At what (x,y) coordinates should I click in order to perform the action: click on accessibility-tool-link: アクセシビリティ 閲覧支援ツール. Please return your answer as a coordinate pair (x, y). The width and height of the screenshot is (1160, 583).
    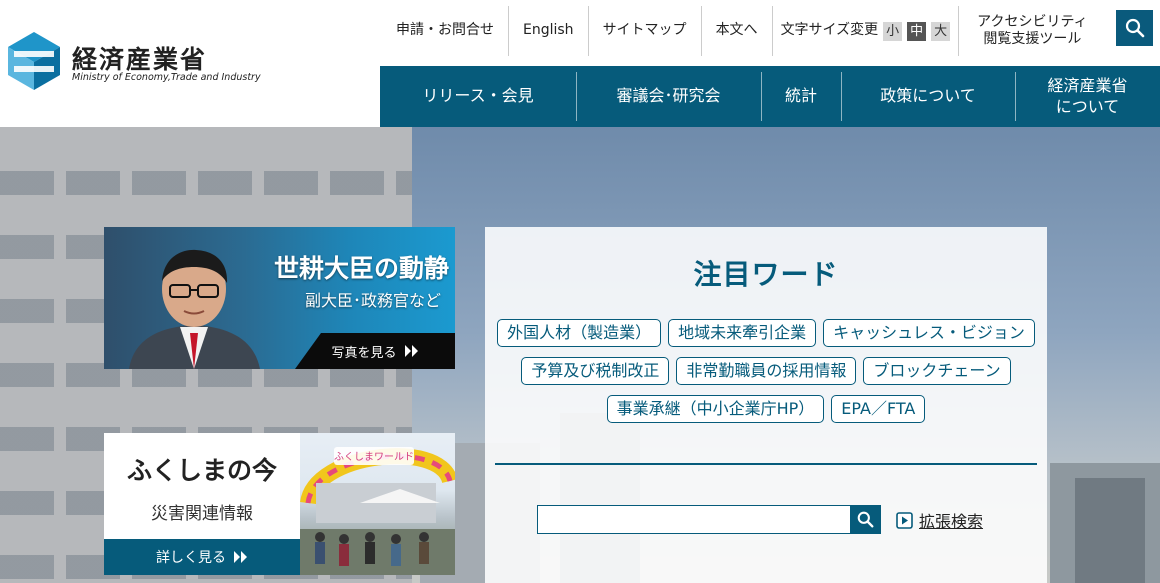
    Looking at the image, I should click on (1032, 31).